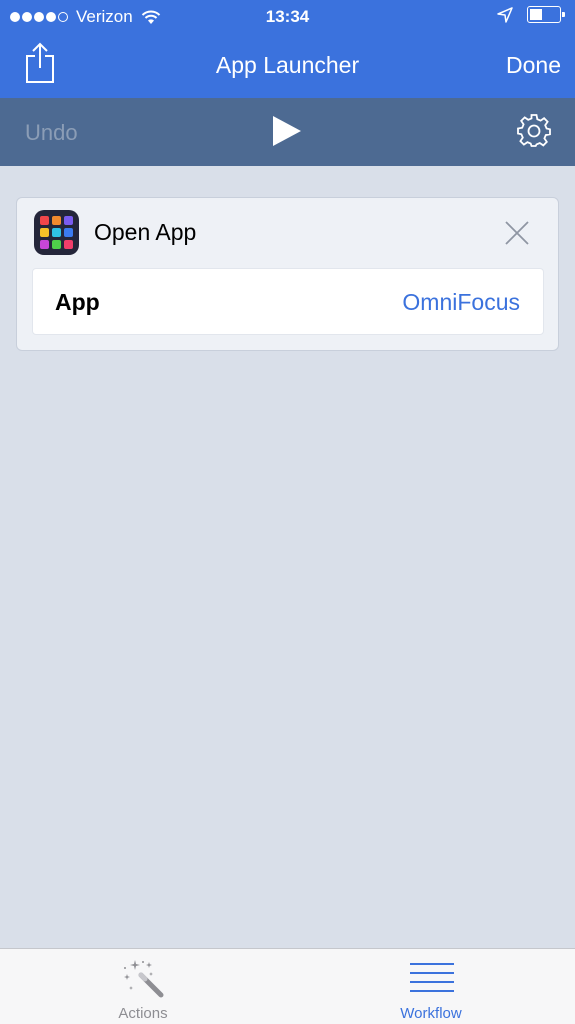 Image resolution: width=575 pixels, height=1024 pixels. What do you see at coordinates (144, 979) in the screenshot?
I see `magic-wand-icon` at bounding box center [144, 979].